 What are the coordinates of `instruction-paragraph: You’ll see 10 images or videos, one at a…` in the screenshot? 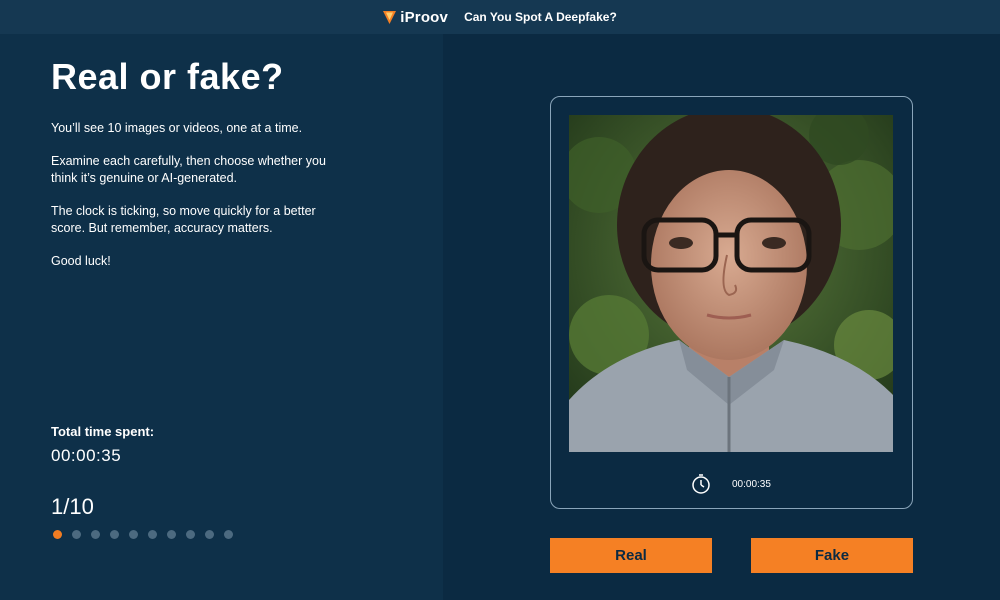 It's located at (177, 128).